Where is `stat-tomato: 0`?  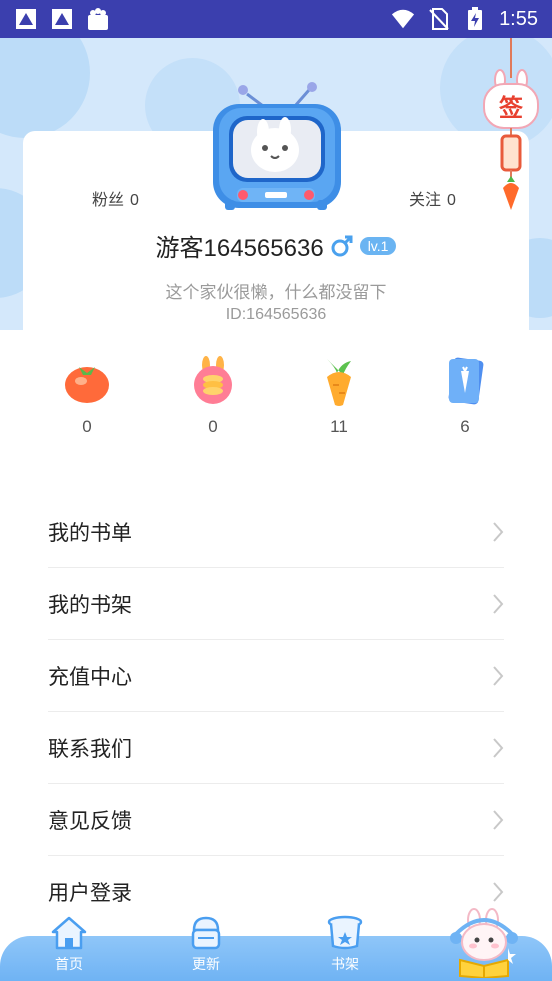 stat-tomato: 0 is located at coordinates (87, 400).